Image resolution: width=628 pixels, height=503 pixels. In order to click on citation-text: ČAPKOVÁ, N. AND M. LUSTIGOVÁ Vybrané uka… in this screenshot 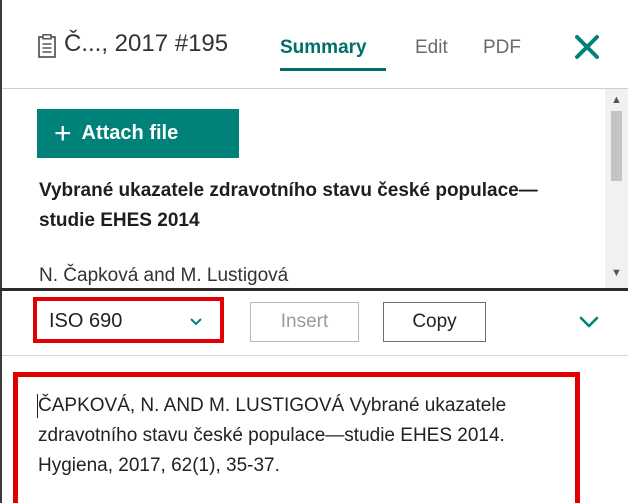, I will do `click(272, 435)`.